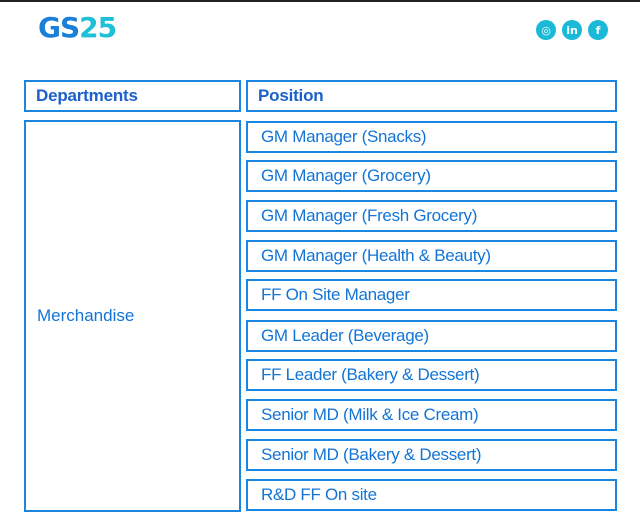 The height and width of the screenshot is (528, 640). I want to click on position-cell: GM Manager (Grocery), so click(431, 176).